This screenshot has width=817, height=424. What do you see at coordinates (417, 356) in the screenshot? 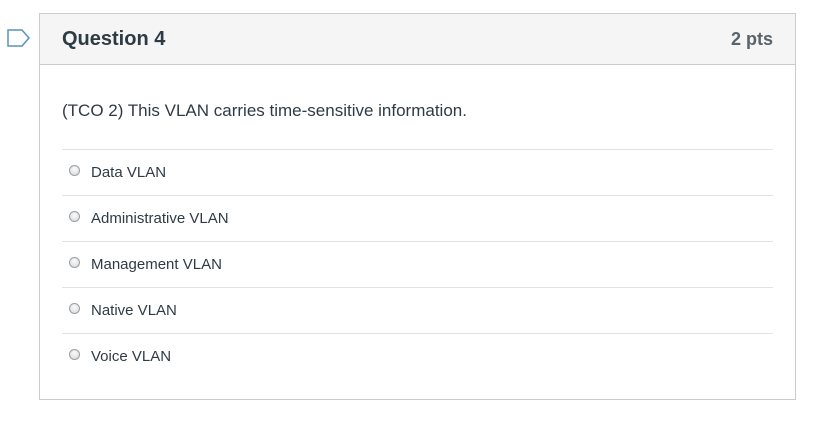
I see `answer-option: Voice VLAN` at bounding box center [417, 356].